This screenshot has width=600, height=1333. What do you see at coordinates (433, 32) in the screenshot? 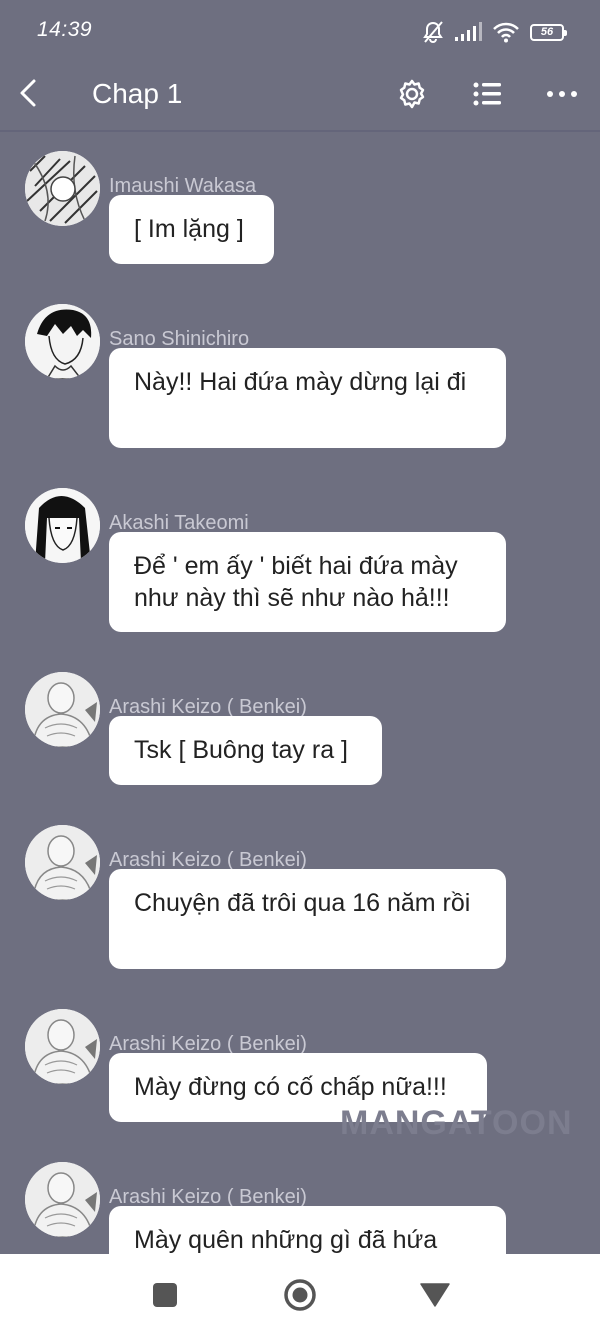
I see `bell-mute-icon` at bounding box center [433, 32].